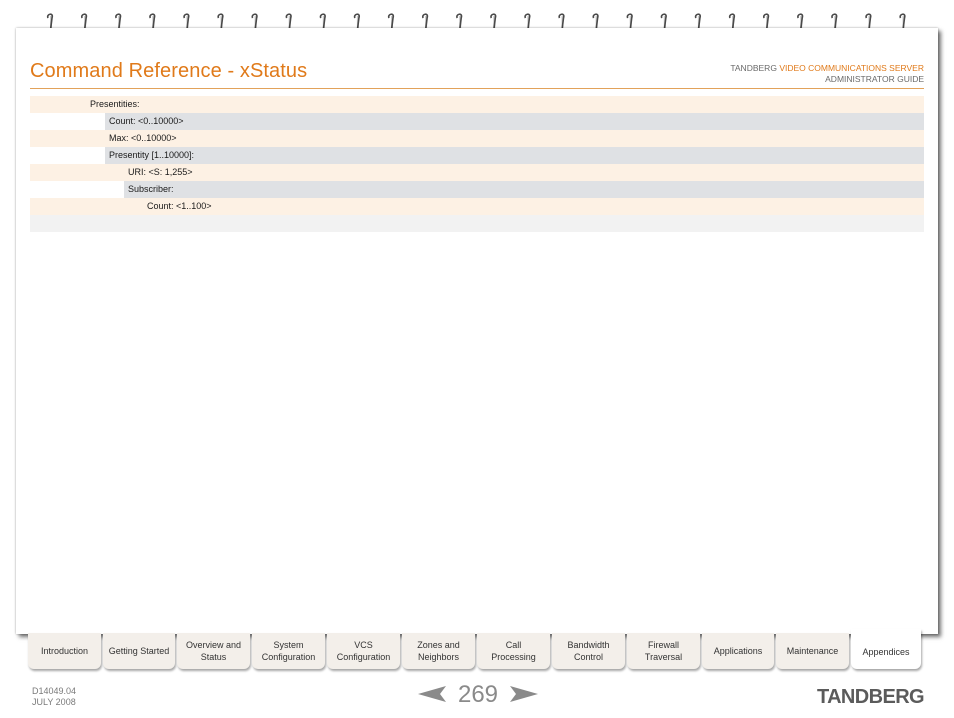 The height and width of the screenshot is (718, 954). Describe the element at coordinates (514, 138) in the screenshot. I see `tree-node: Max: <0..10000>` at that location.